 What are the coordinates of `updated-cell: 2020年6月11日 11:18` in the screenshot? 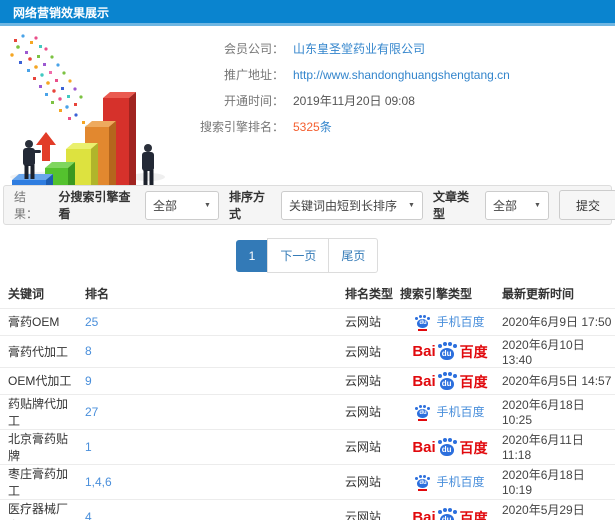 It's located at (557, 446).